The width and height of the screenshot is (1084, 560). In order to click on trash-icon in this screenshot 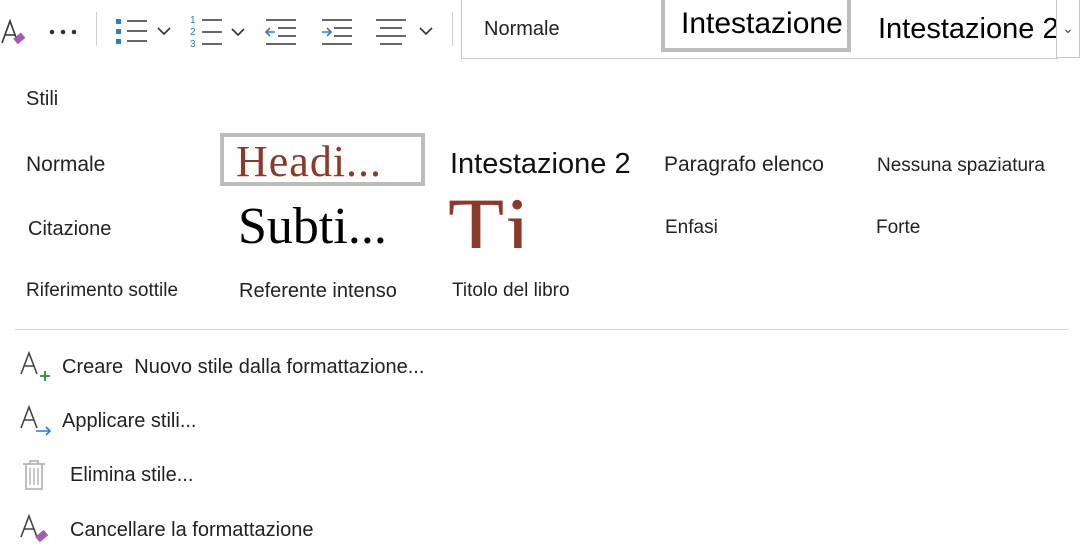, I will do `click(40, 475)`.